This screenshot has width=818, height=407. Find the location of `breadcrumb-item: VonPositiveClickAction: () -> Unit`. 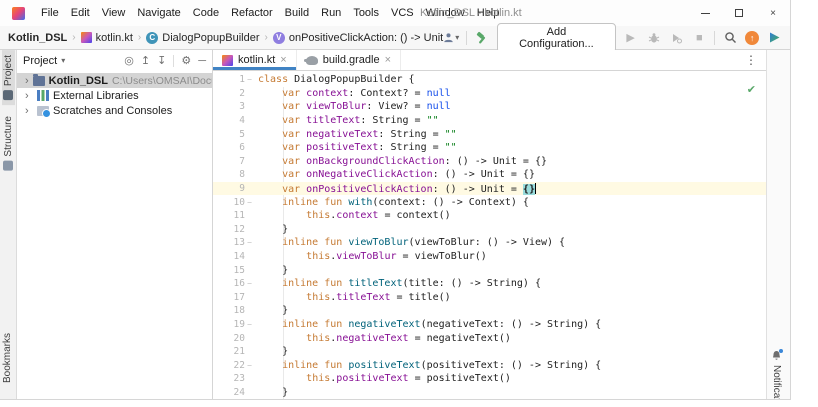

breadcrumb-item: VonPositiveClickAction: () -> Unit is located at coordinates (357, 37).